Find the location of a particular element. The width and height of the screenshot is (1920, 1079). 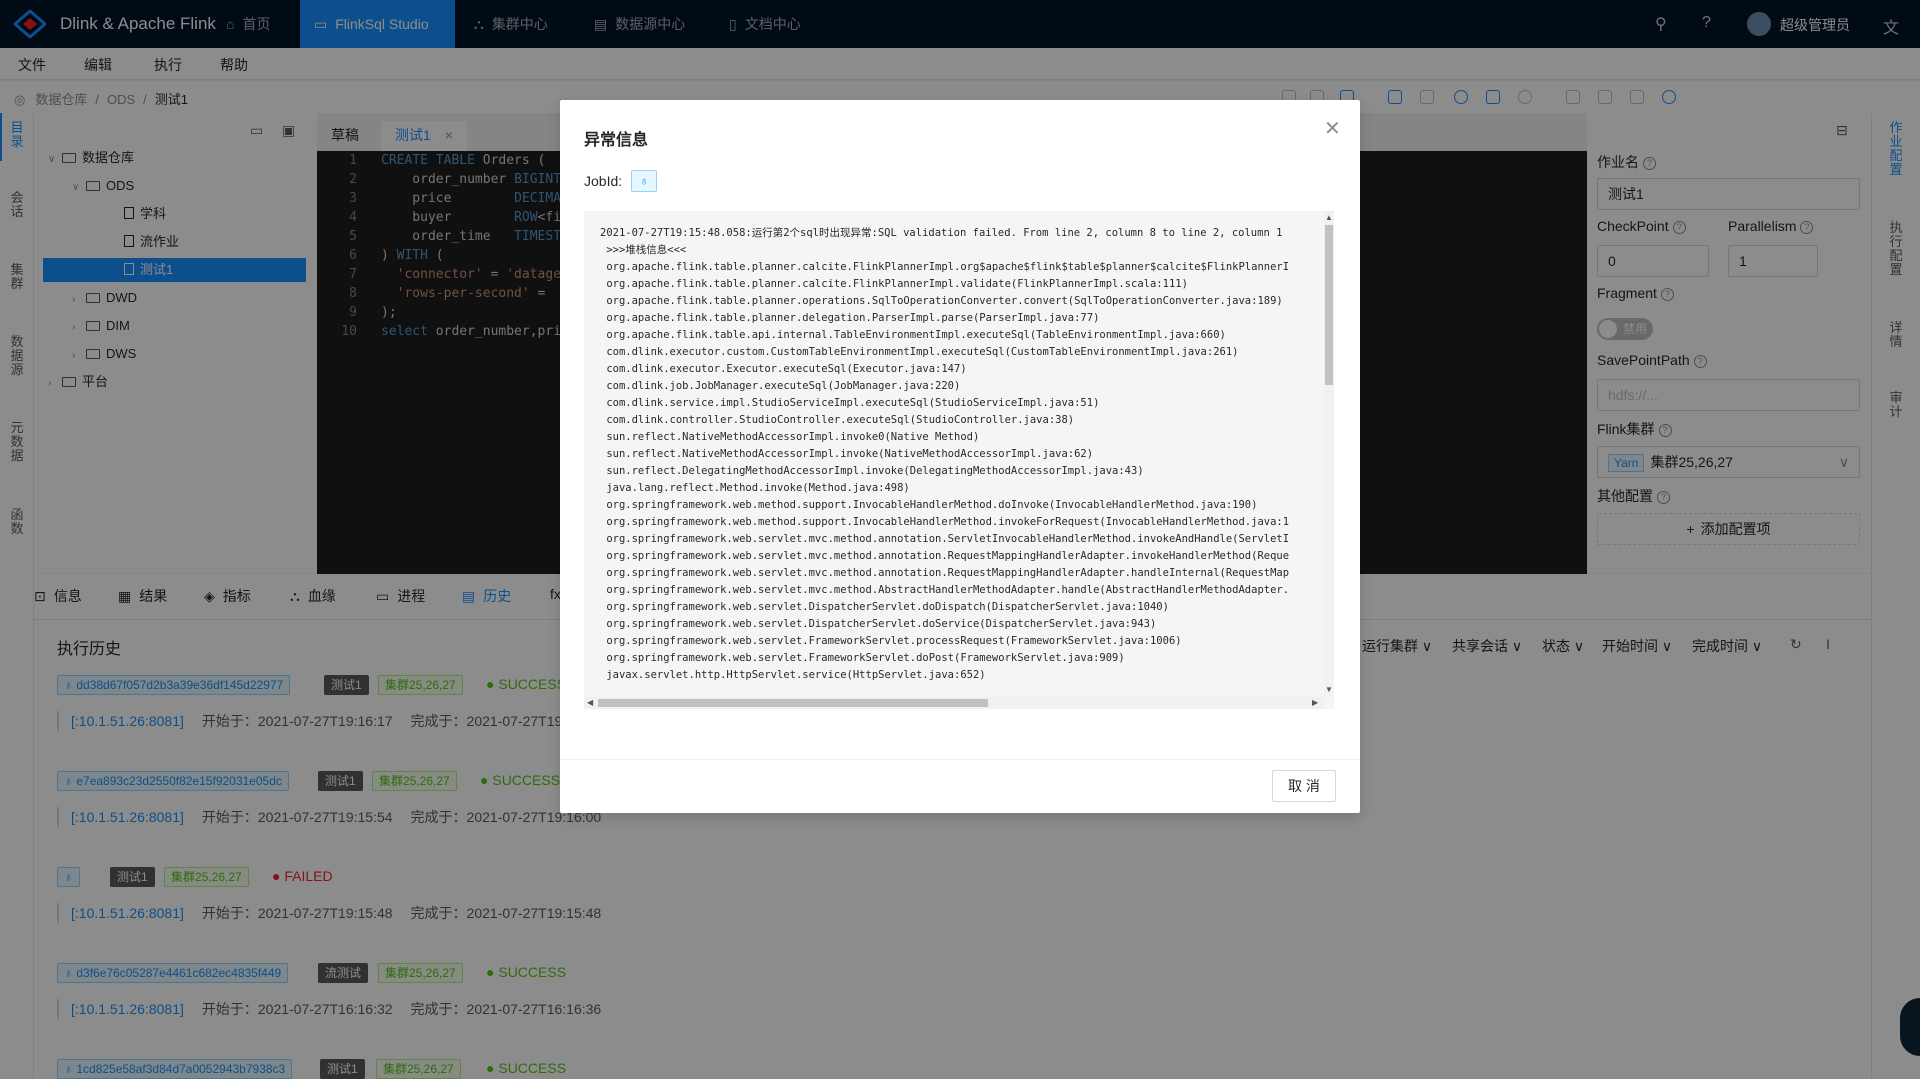

cancel-button: 取 消 is located at coordinates (1304, 786).